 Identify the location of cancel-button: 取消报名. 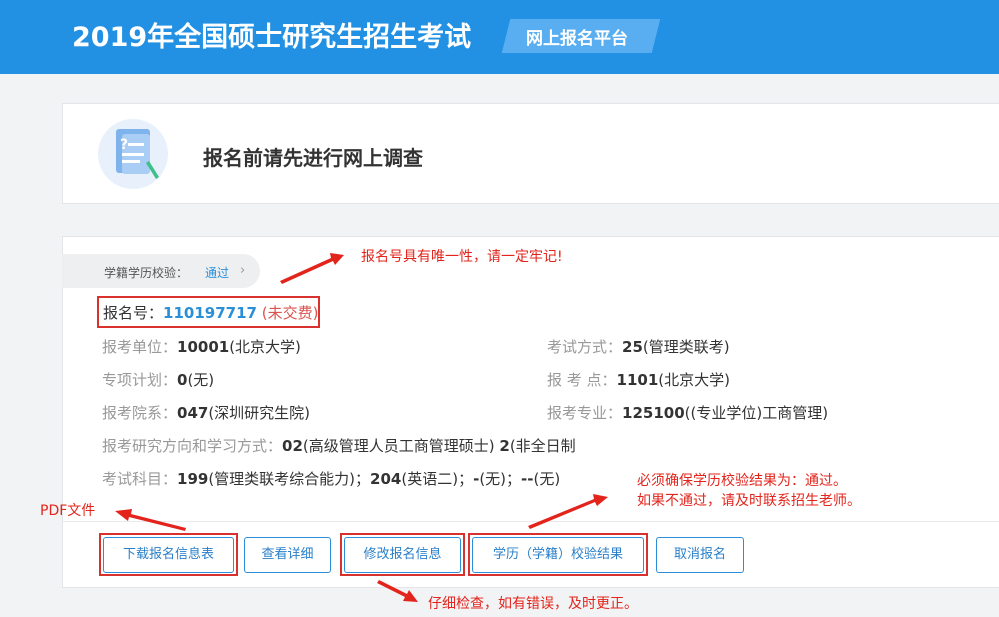
(700, 555).